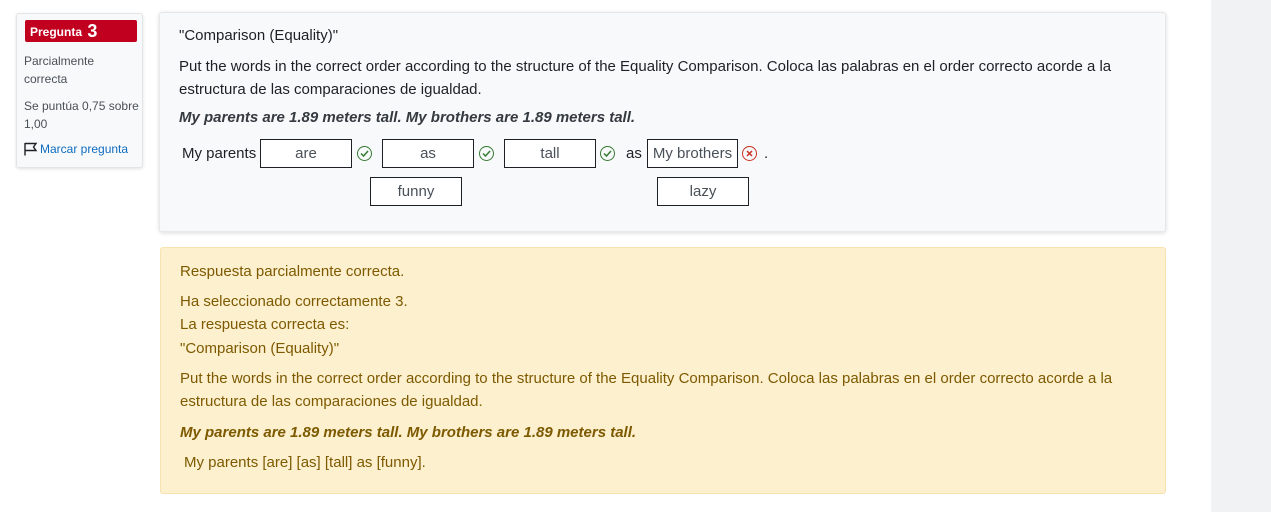 This screenshot has height=512, width=1271. What do you see at coordinates (56, 32) in the screenshot?
I see `question-label: Pregunta` at bounding box center [56, 32].